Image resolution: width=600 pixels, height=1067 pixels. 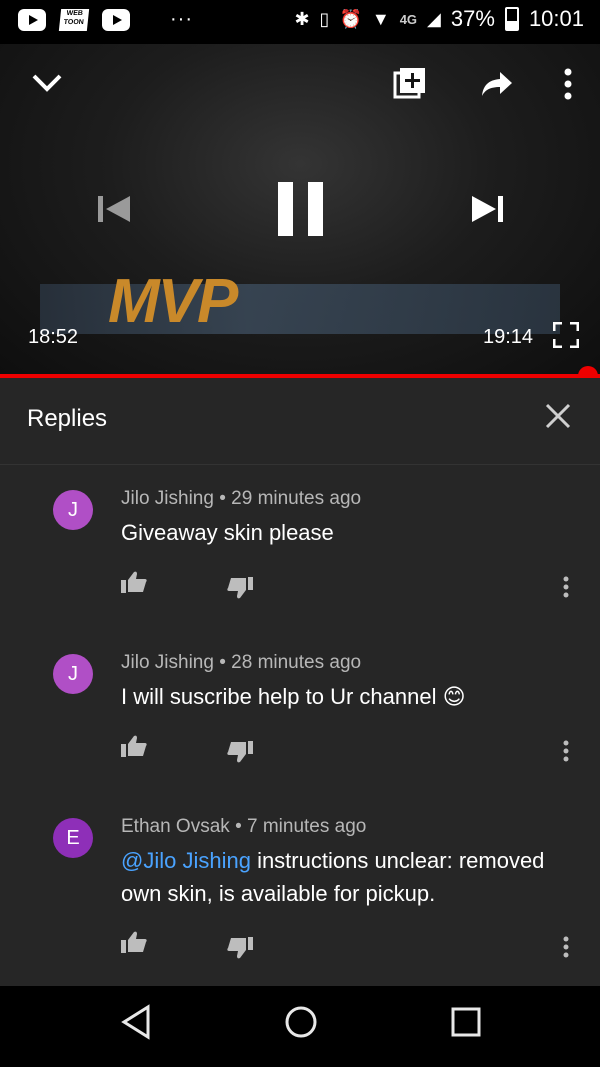 I want to click on video-mvp-graphic: MVP, so click(x=173, y=301).